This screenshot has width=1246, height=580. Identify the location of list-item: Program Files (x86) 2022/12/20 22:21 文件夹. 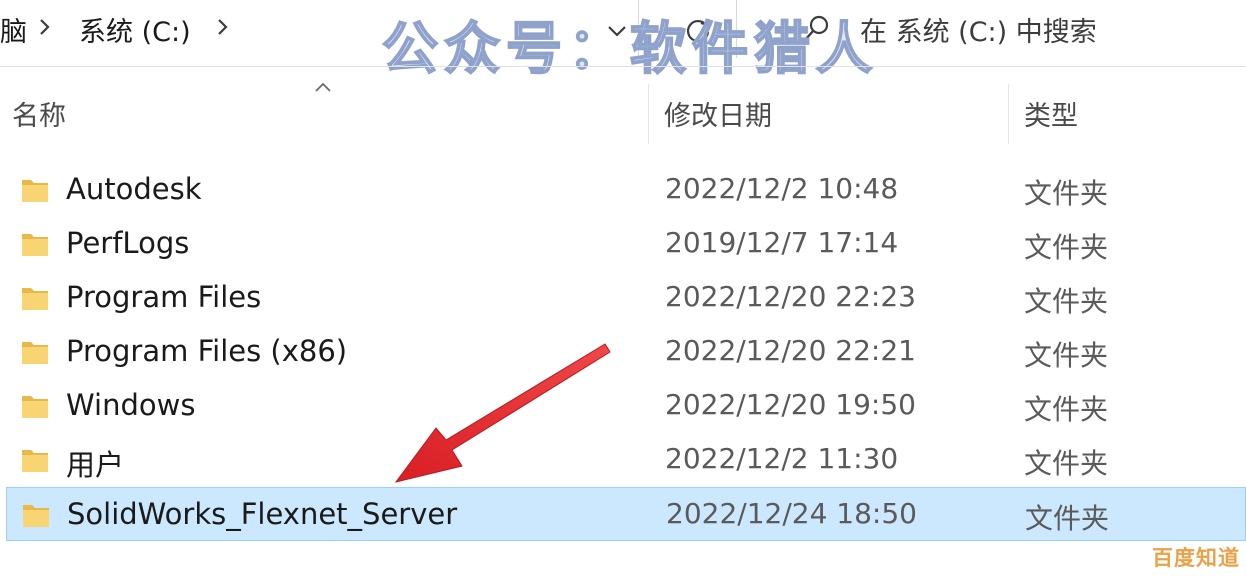
(626, 352).